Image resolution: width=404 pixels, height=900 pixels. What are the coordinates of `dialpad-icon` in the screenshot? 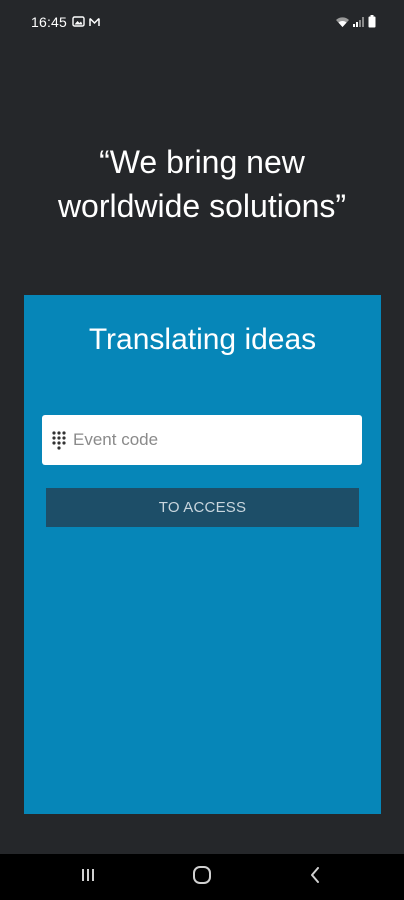 It's located at (59, 440).